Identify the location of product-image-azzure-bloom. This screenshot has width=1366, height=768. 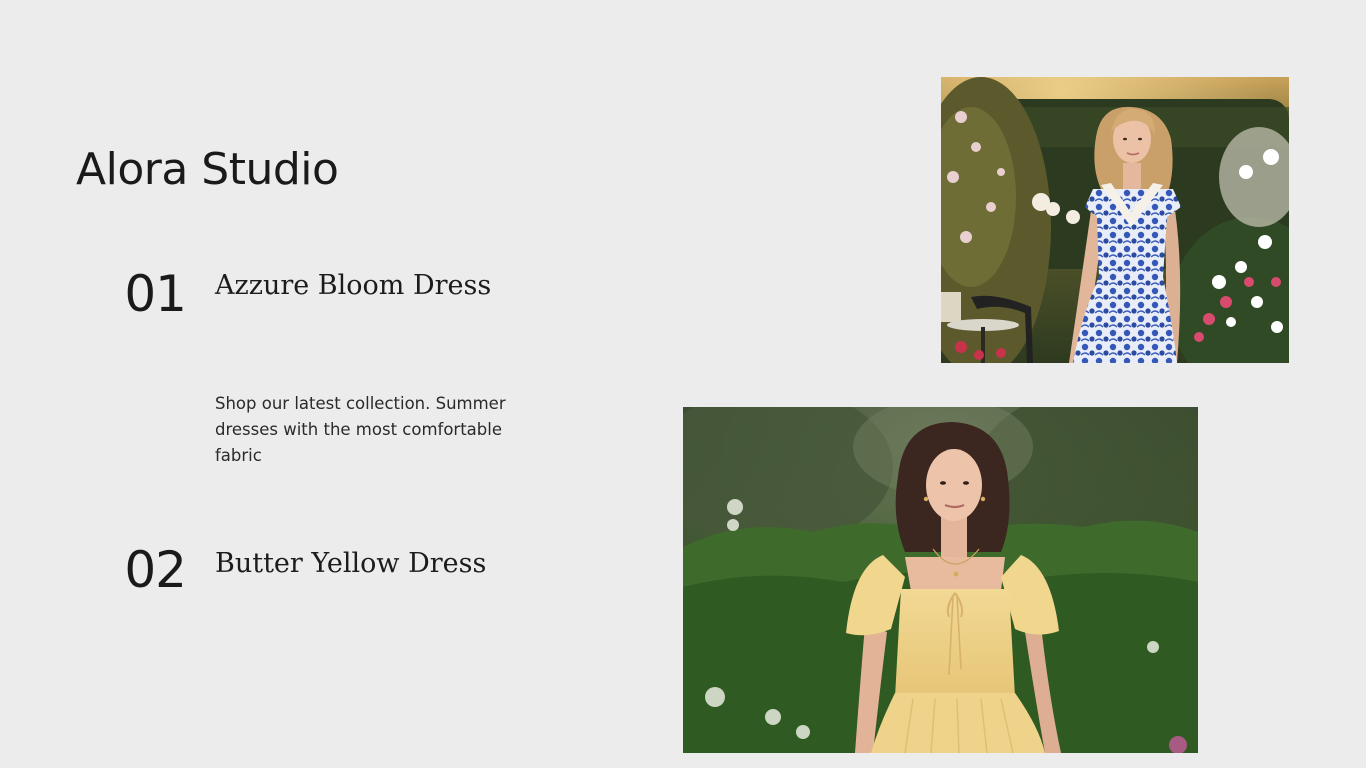
(1115, 220).